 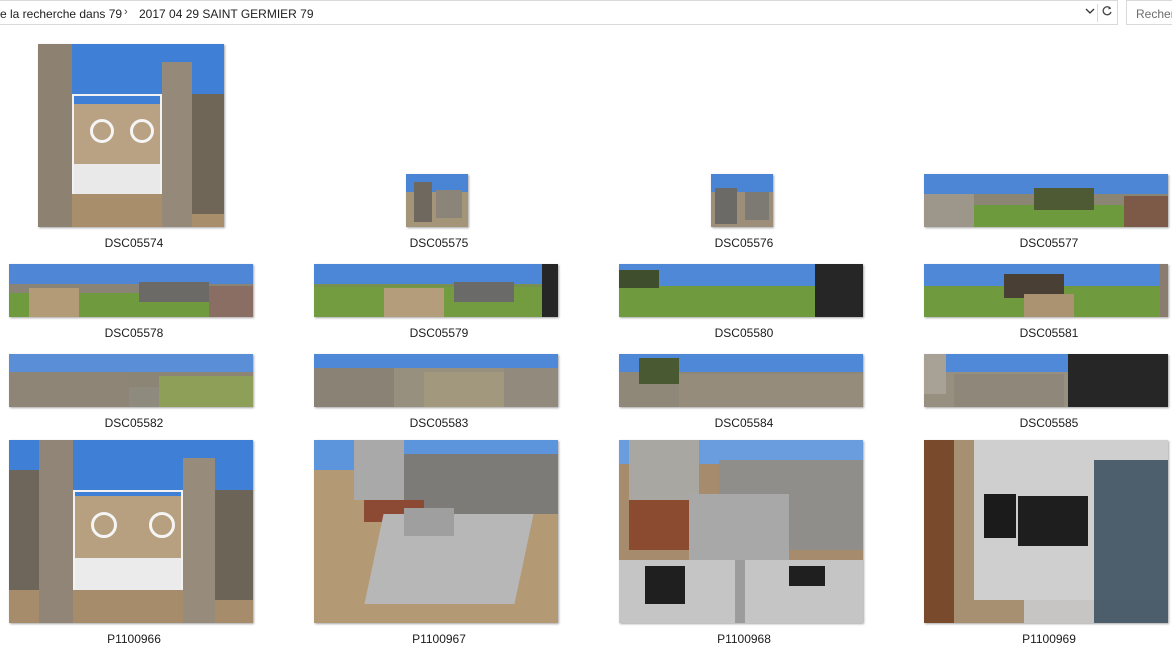 What do you see at coordinates (439, 423) in the screenshot?
I see `file-name: DSC05583` at bounding box center [439, 423].